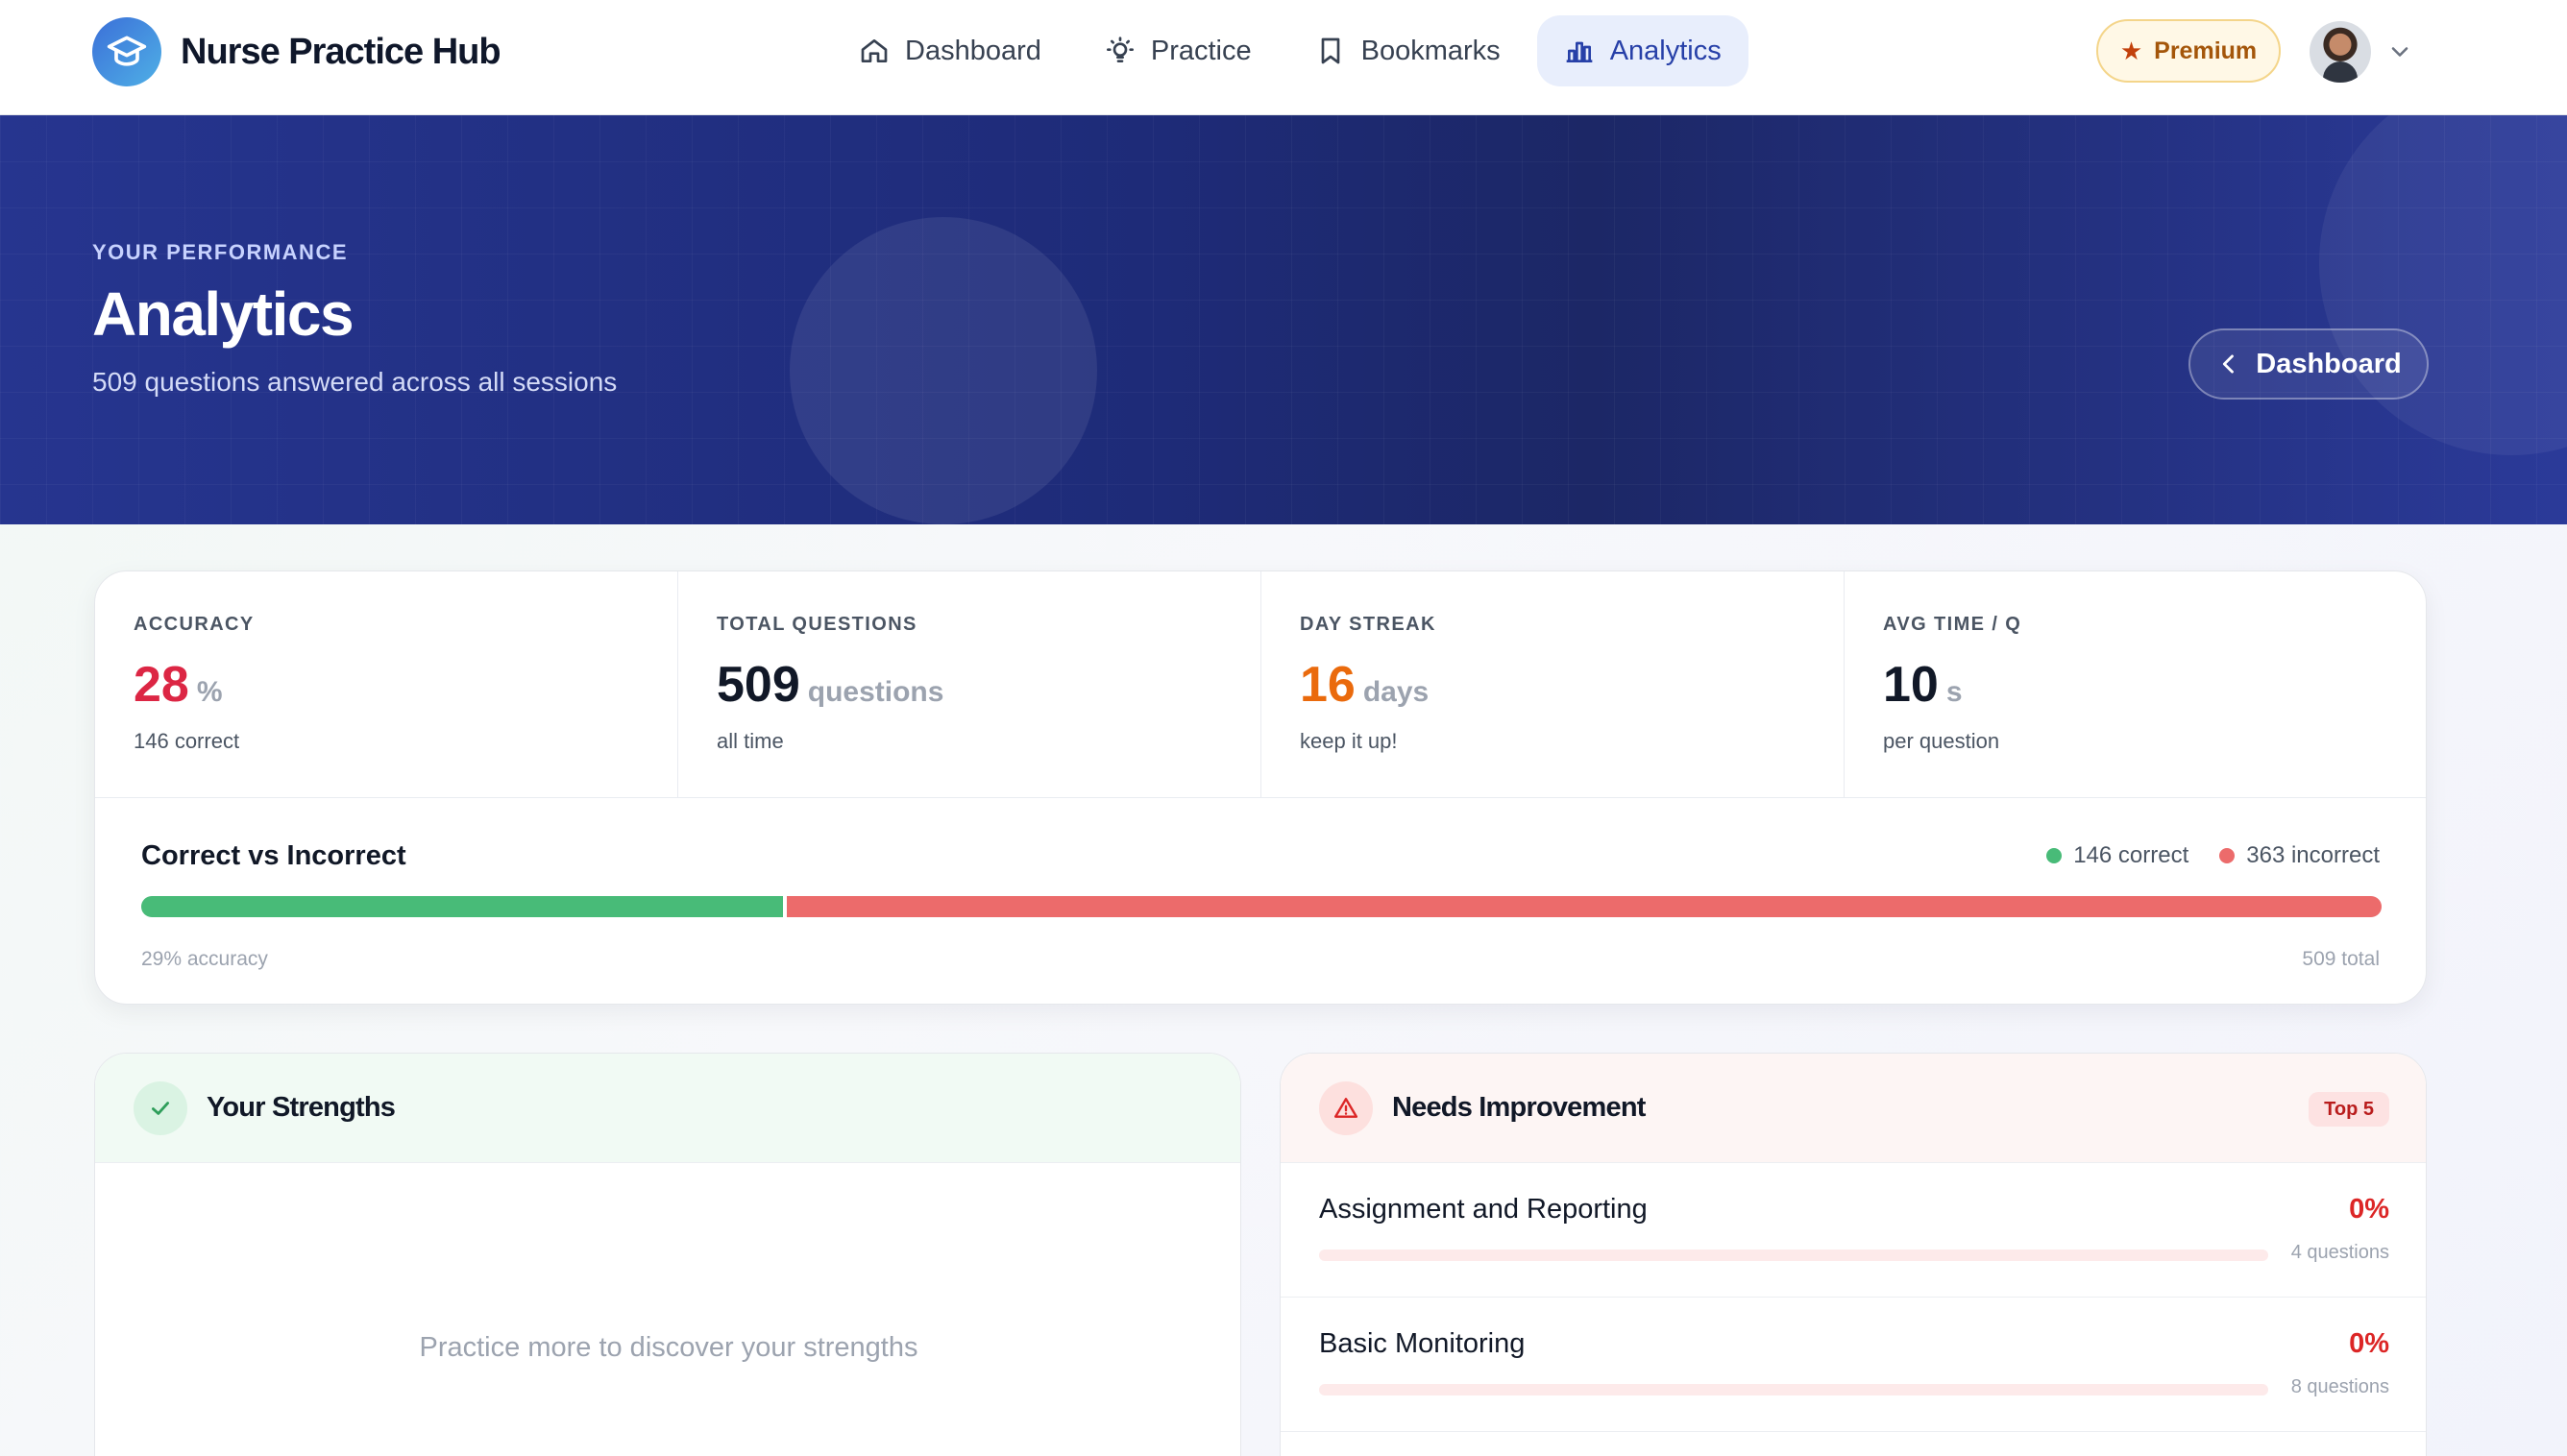  Describe the element at coordinates (2135, 684) in the screenshot. I see `stat-avg-time: AVG TIME / Q 10 s per question` at that location.